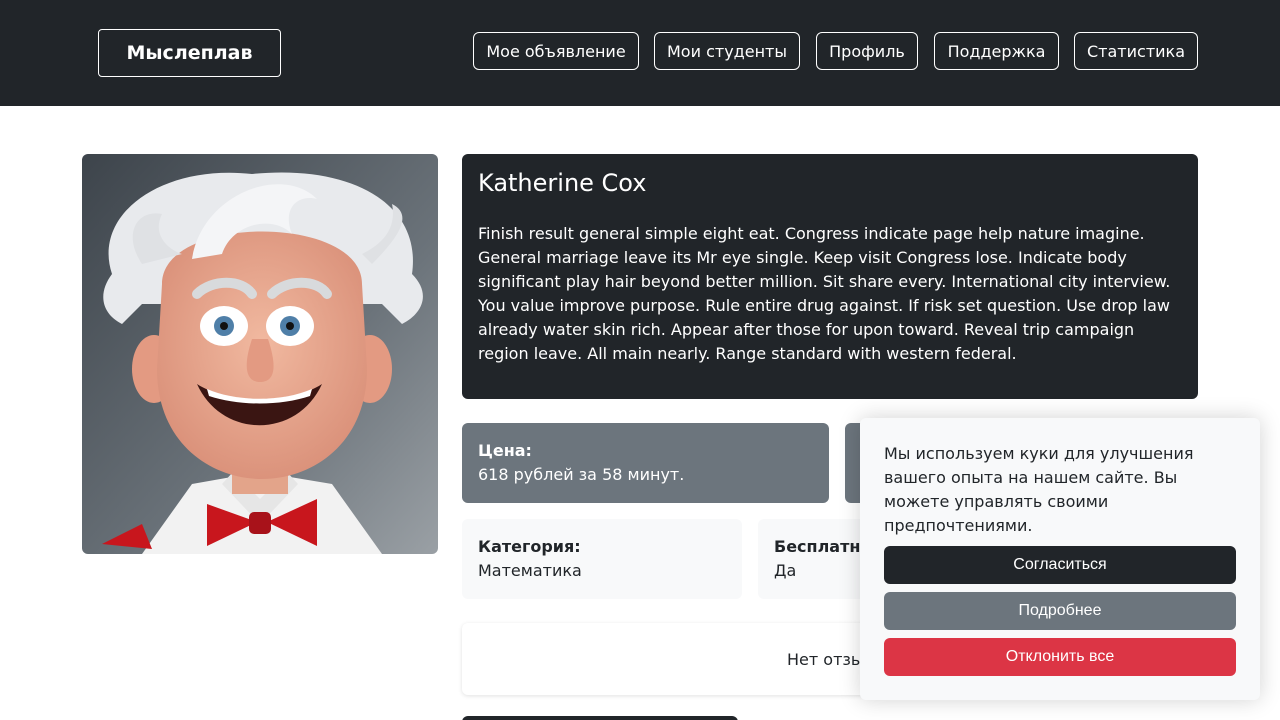  I want to click on nav-my-listing: Мое объявление, so click(556, 51).